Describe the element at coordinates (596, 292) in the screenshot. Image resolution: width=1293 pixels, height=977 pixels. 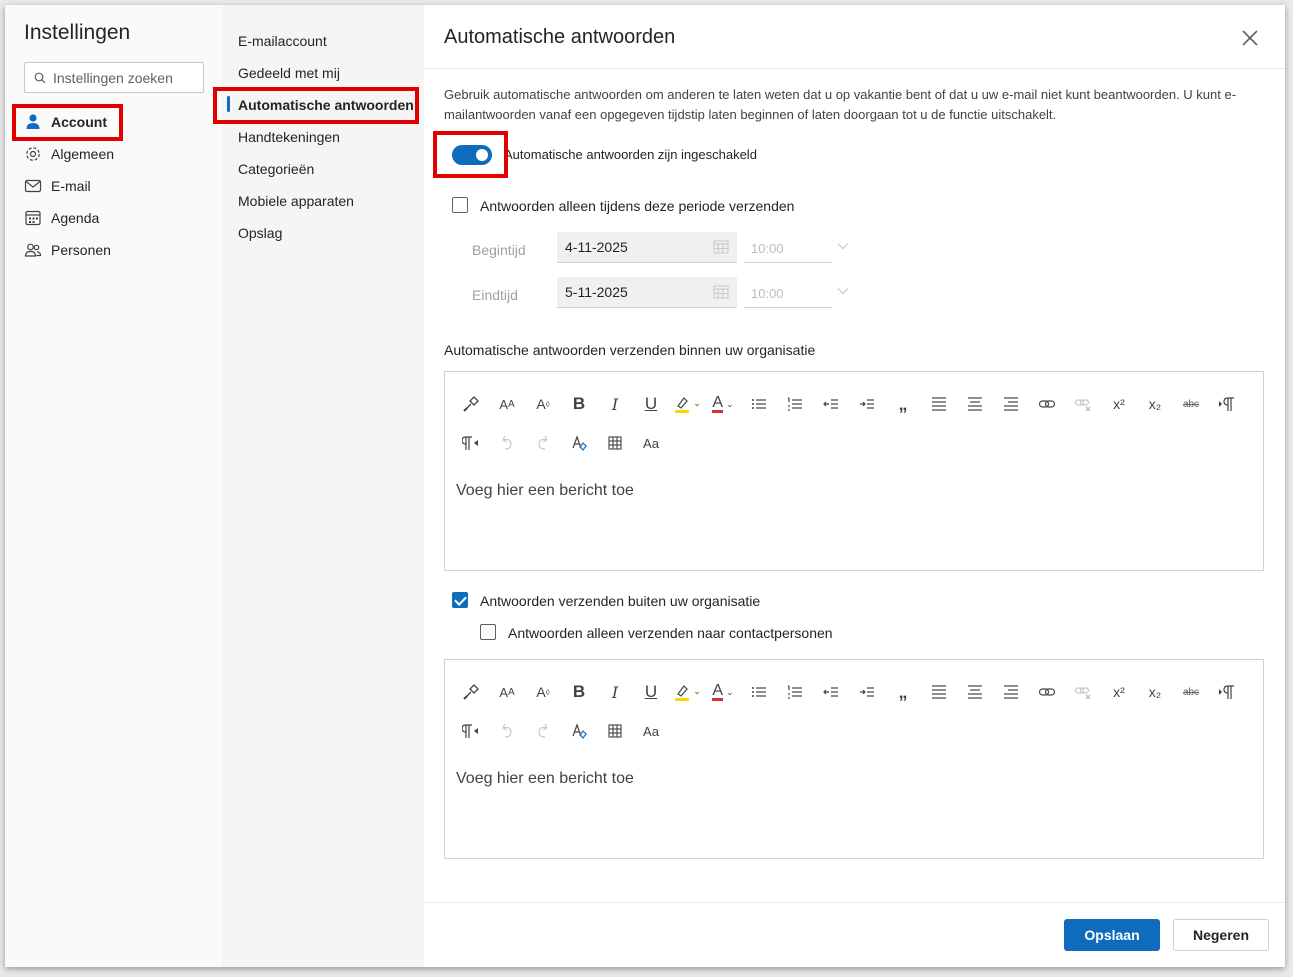
I see `end-date-value: 5-11-2025` at that location.